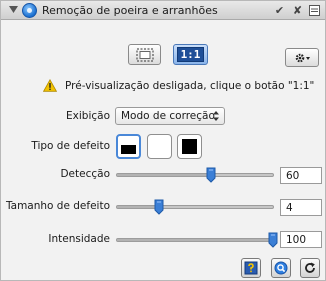 Image resolution: width=326 pixels, height=281 pixels. What do you see at coordinates (50, 85) in the screenshot?
I see `warning-icon` at bounding box center [50, 85].